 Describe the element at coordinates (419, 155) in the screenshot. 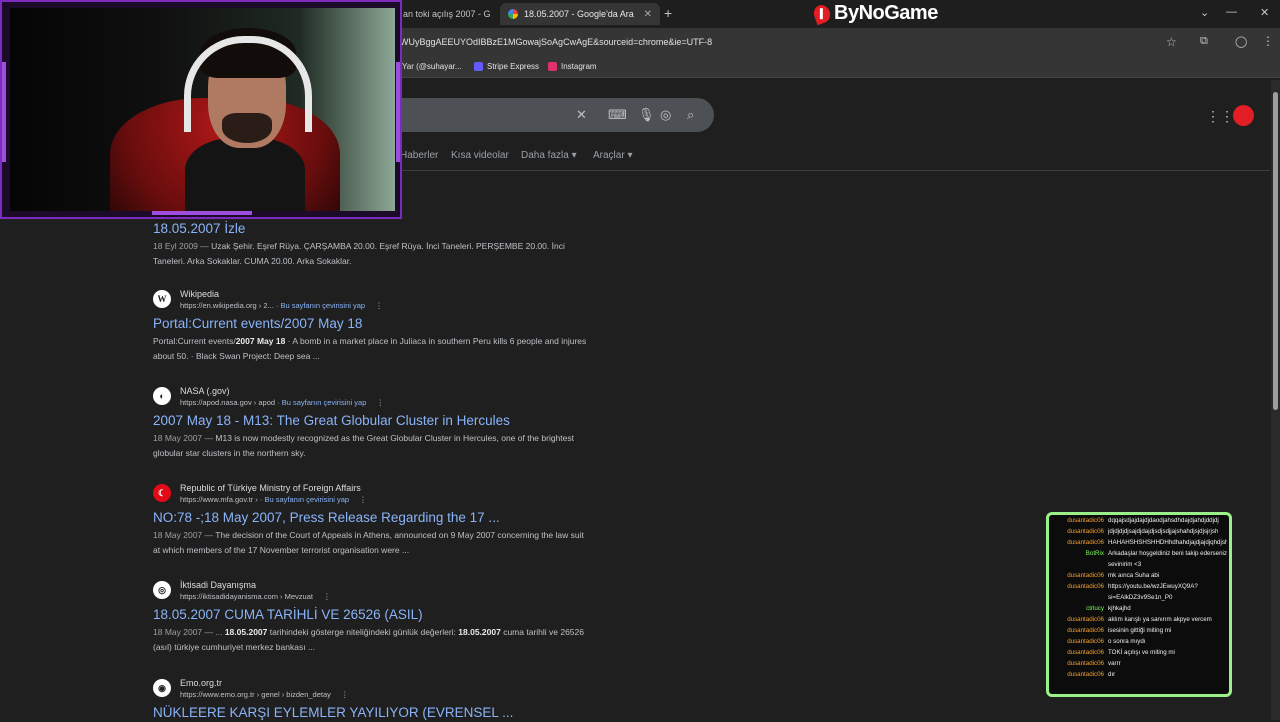

I see `filter-news: Haberler` at that location.